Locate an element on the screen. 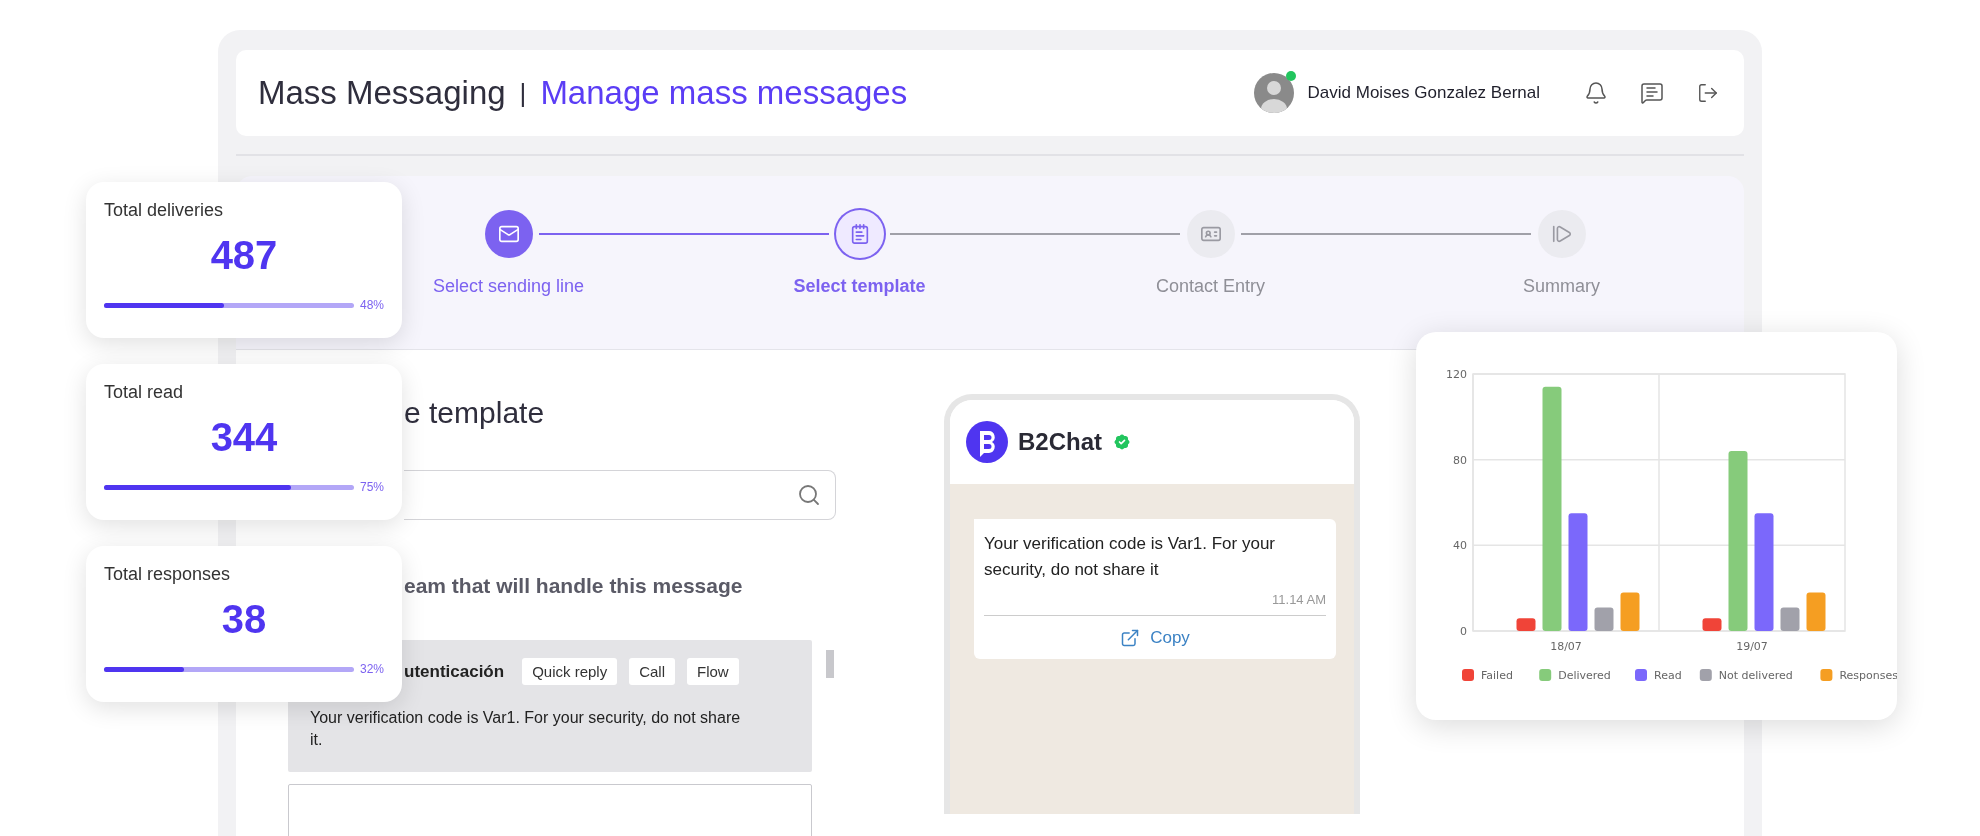 The image size is (1980, 836). template-name: utenticación is located at coordinates (454, 671).